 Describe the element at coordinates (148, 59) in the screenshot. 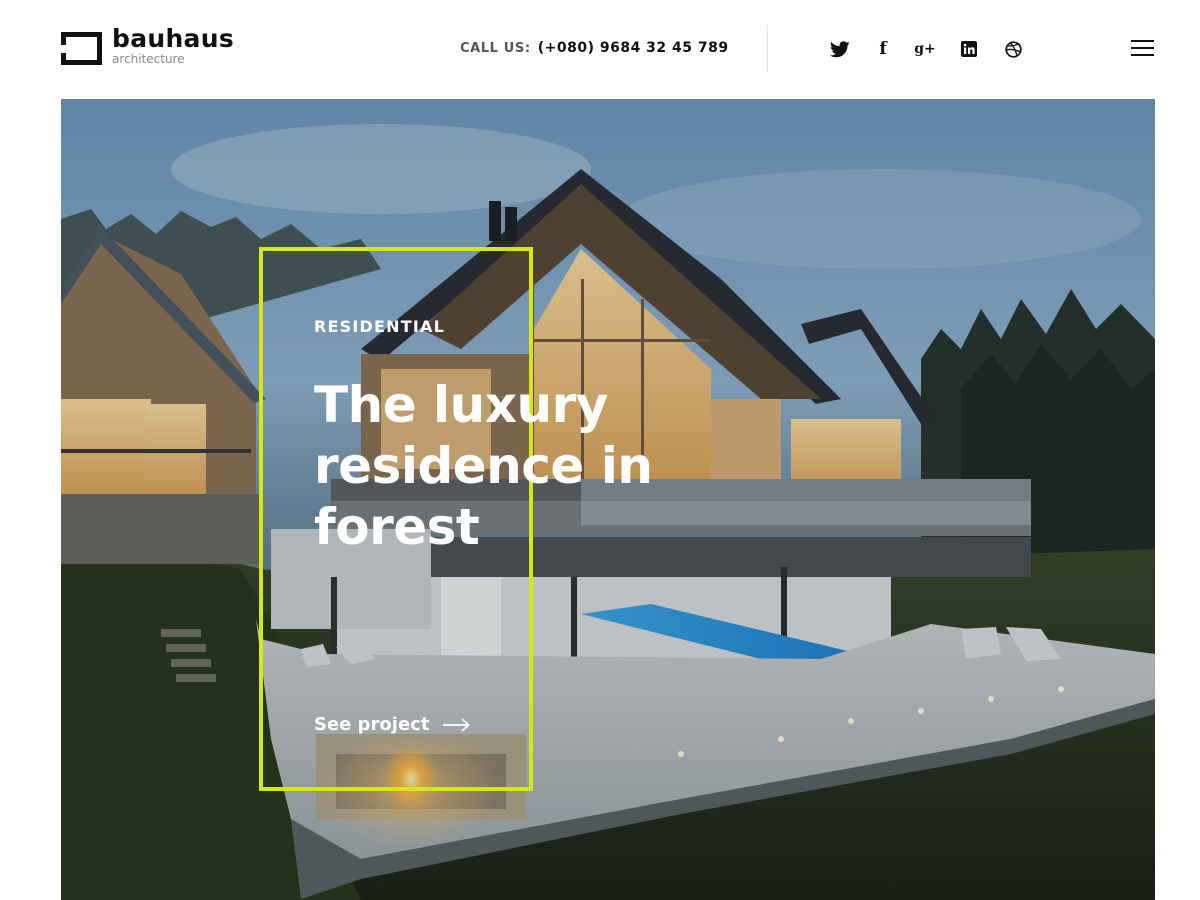

I see `logo-tagline: architecture` at that location.